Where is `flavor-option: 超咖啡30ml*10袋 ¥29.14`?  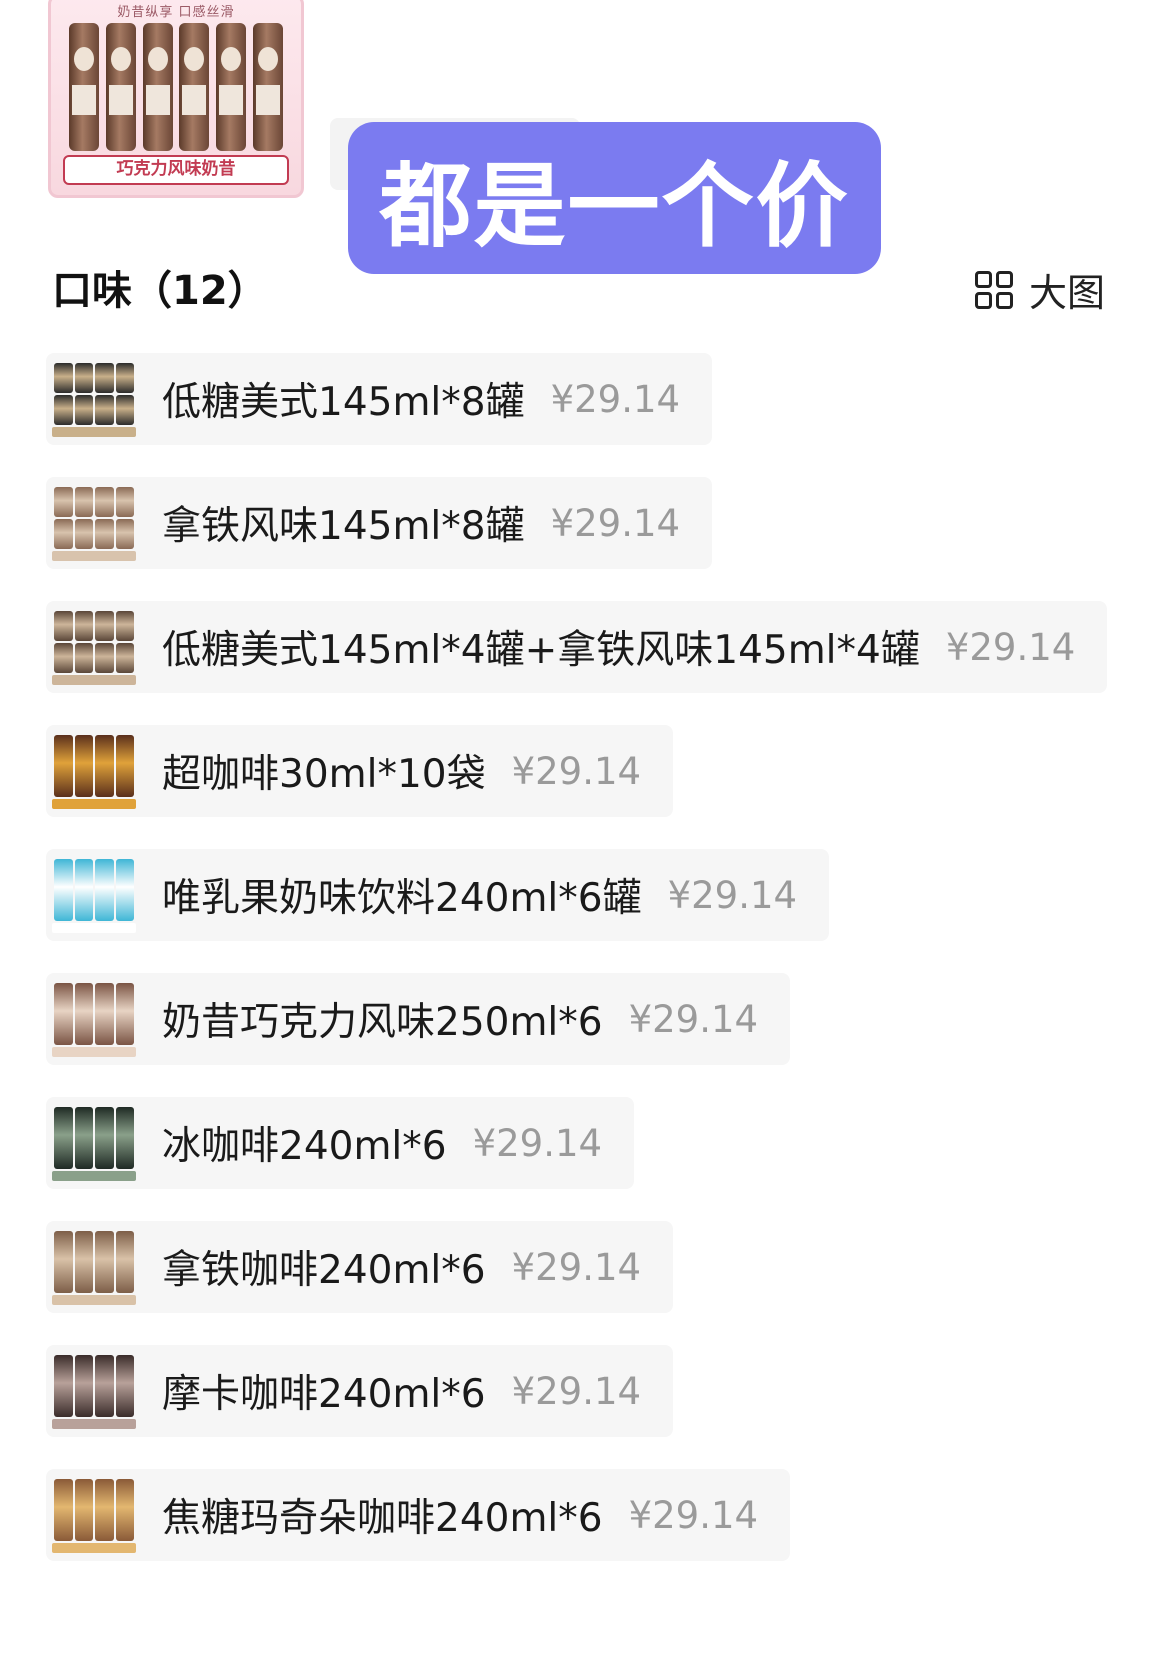
flavor-option: 超咖啡30ml*10袋 ¥29.14 is located at coordinates (360, 771).